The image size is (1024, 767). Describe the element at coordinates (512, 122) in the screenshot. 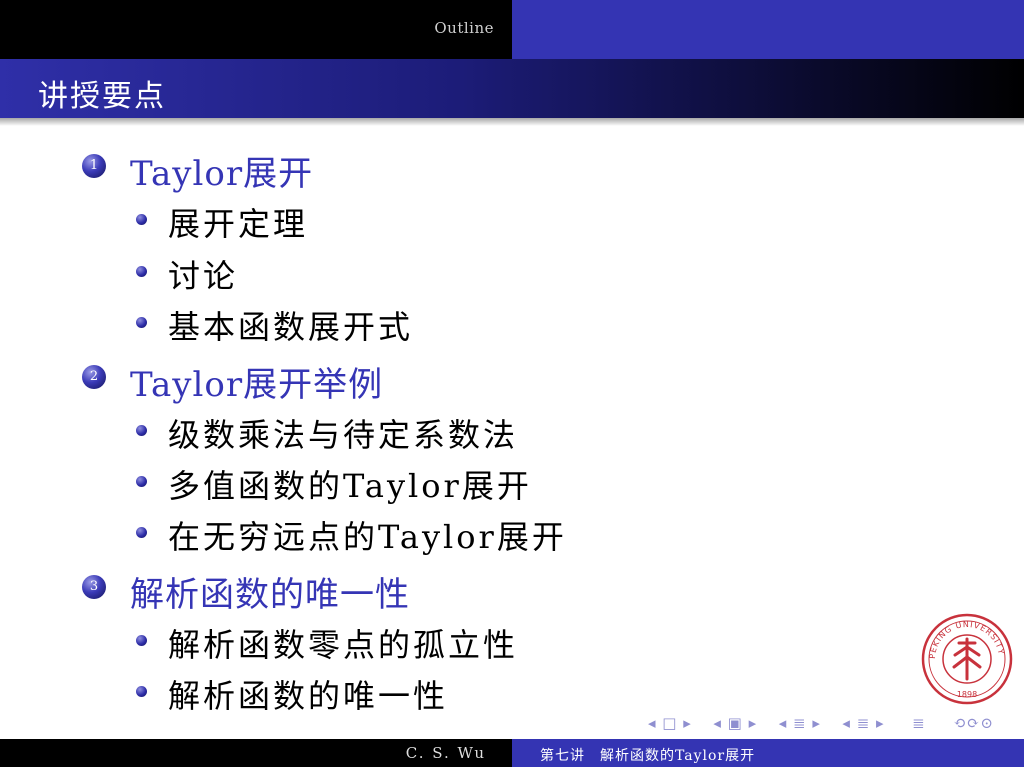

I see `title-shadow` at that location.